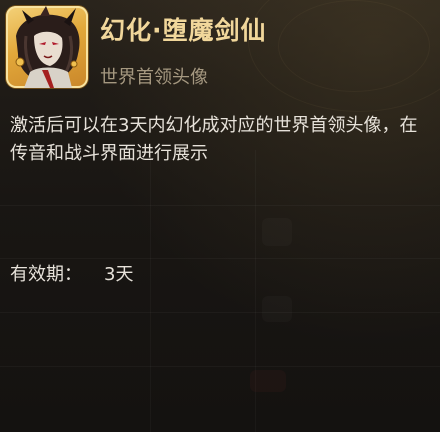 The width and height of the screenshot is (440, 432). Describe the element at coordinates (47, 47) in the screenshot. I see `boss-portrait-icon` at that location.